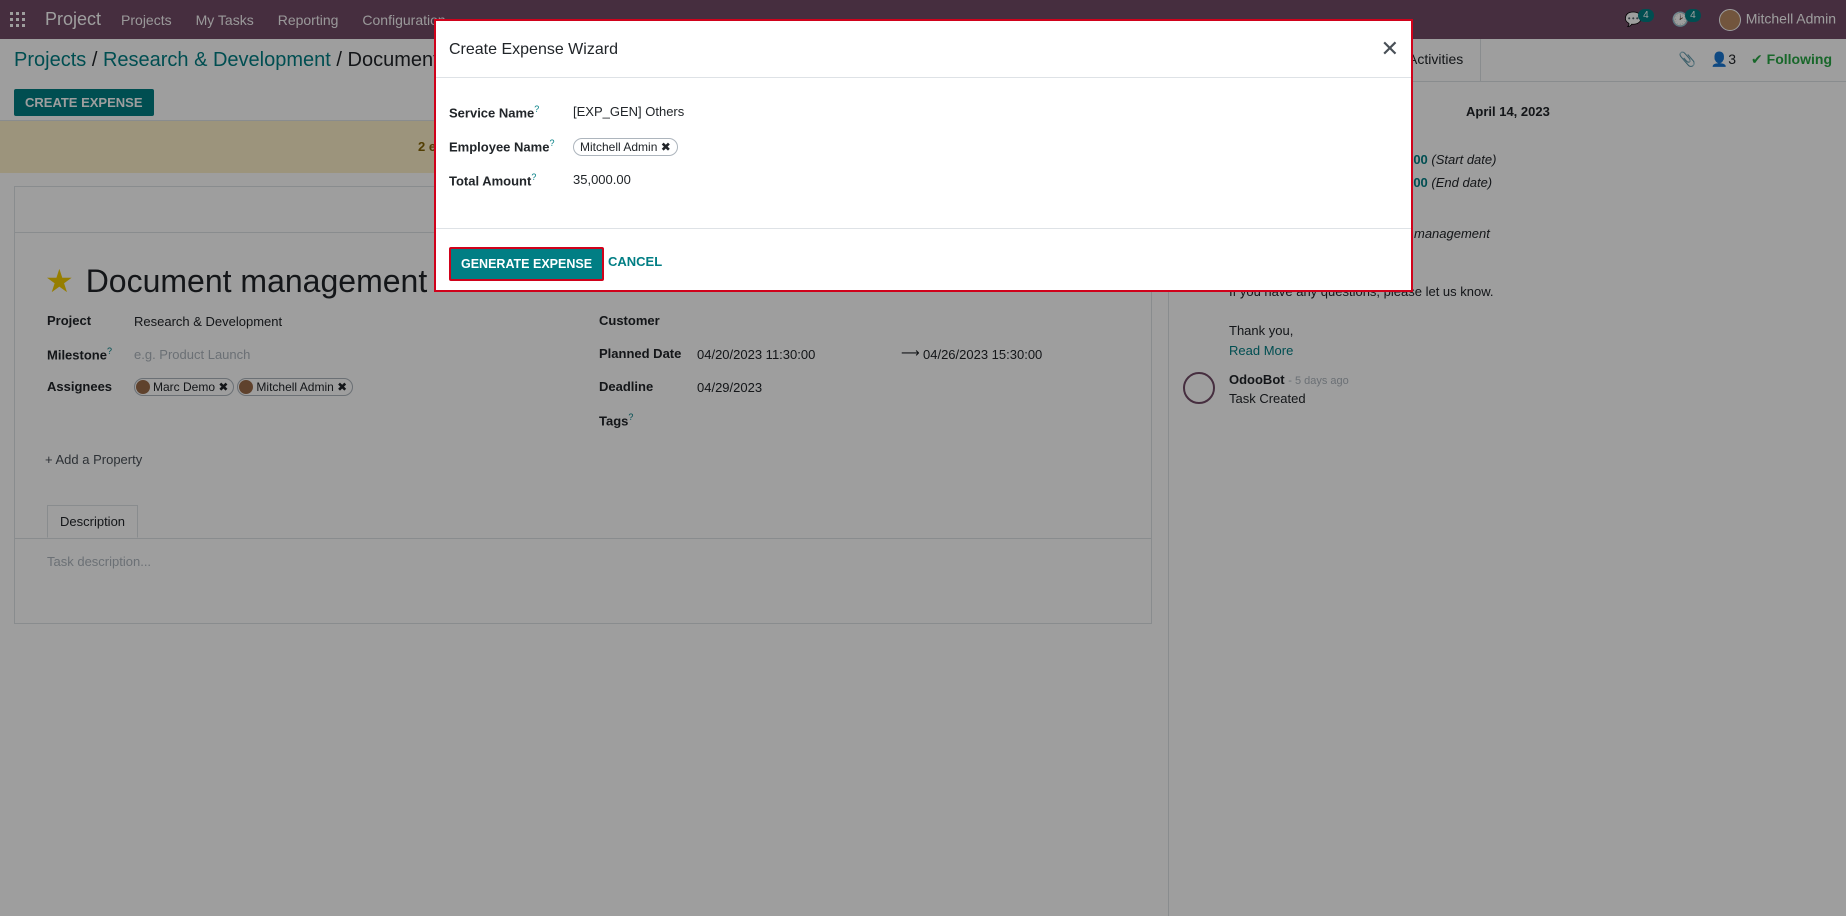 The width and height of the screenshot is (1846, 916). I want to click on dialog-footer-divider, so click(923, 228).